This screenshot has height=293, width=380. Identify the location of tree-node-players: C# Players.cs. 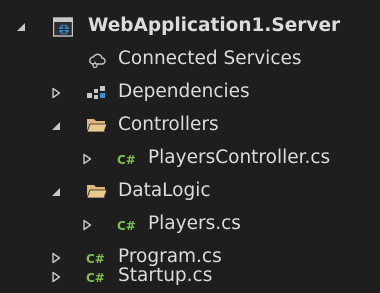
(190, 224).